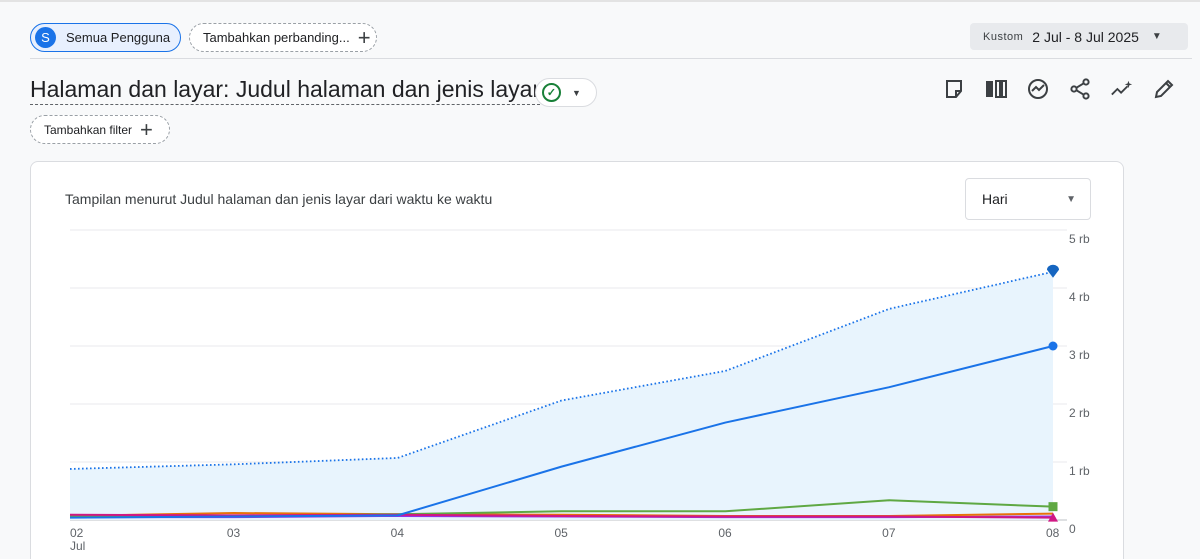  What do you see at coordinates (562, 533) in the screenshot?
I see `x-tick-label: 05` at bounding box center [562, 533].